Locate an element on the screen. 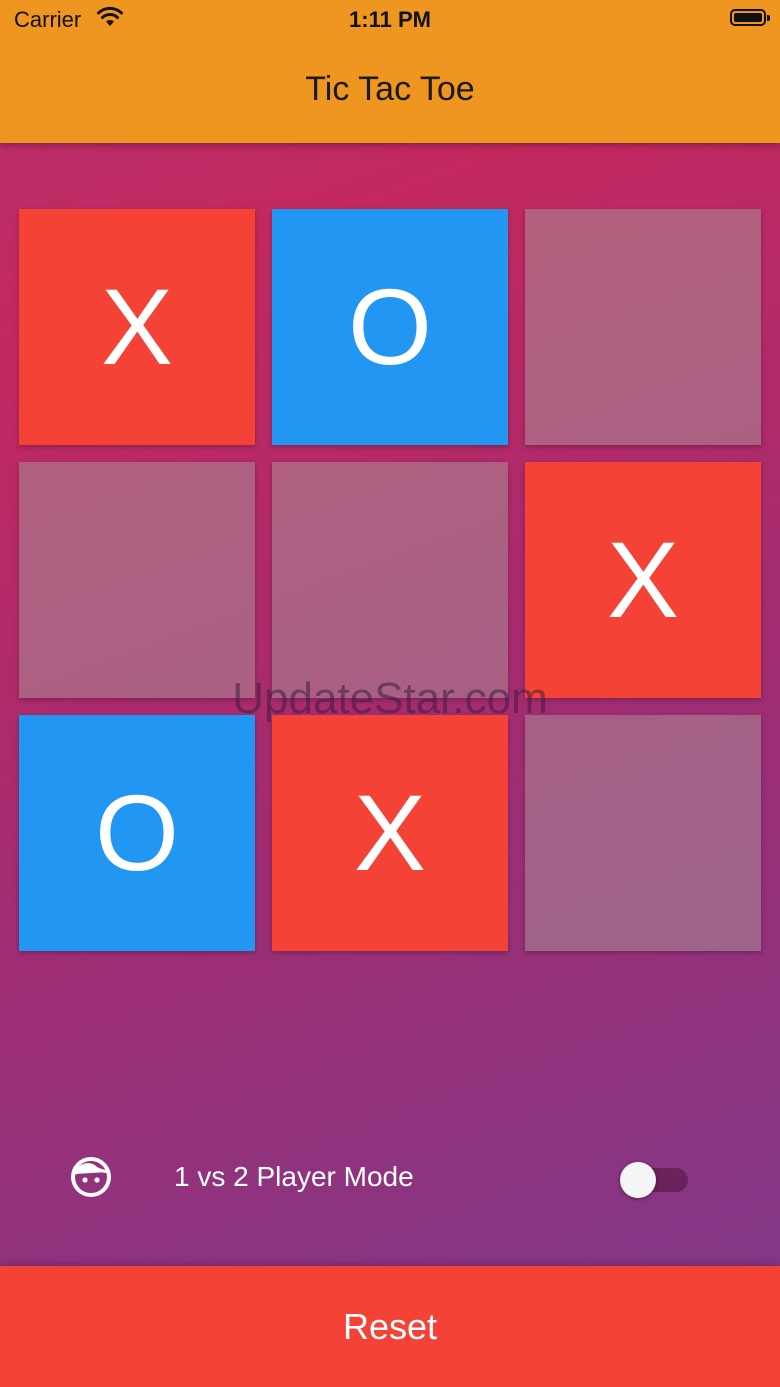 The image size is (780, 1387). status-time: 1:11 PM is located at coordinates (390, 19).